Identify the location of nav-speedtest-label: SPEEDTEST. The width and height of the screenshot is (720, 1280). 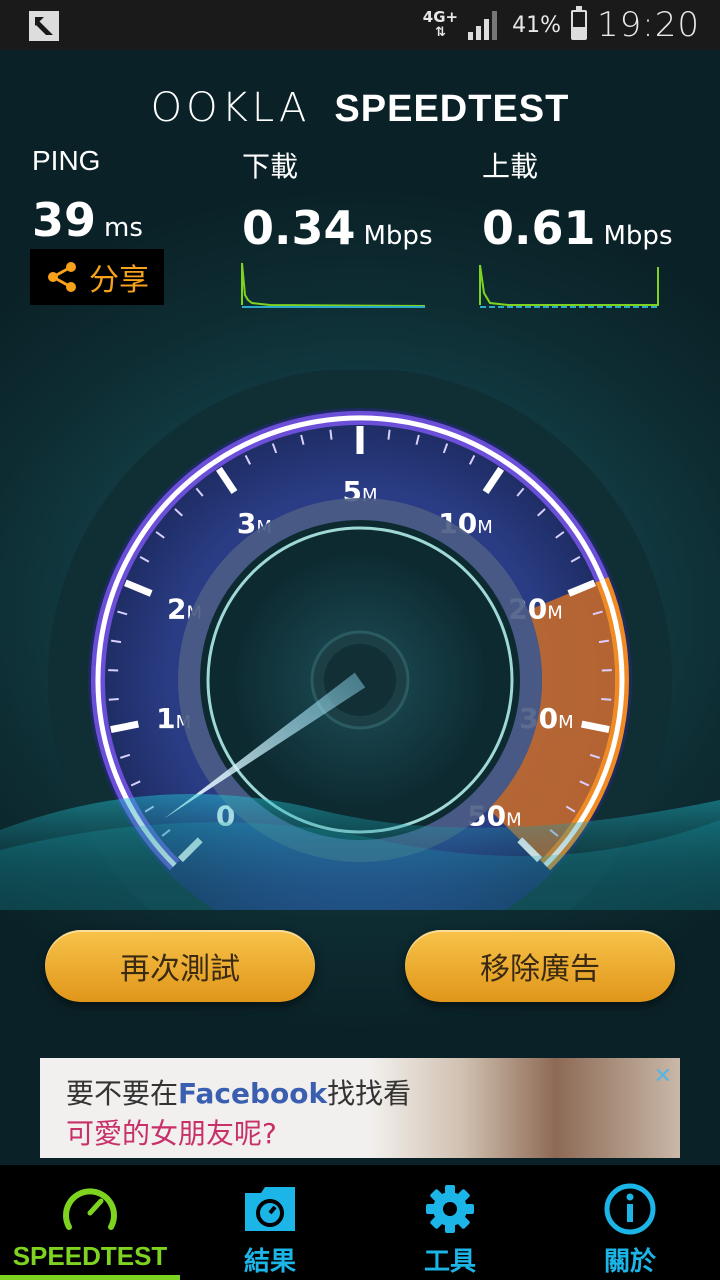
(90, 1256).